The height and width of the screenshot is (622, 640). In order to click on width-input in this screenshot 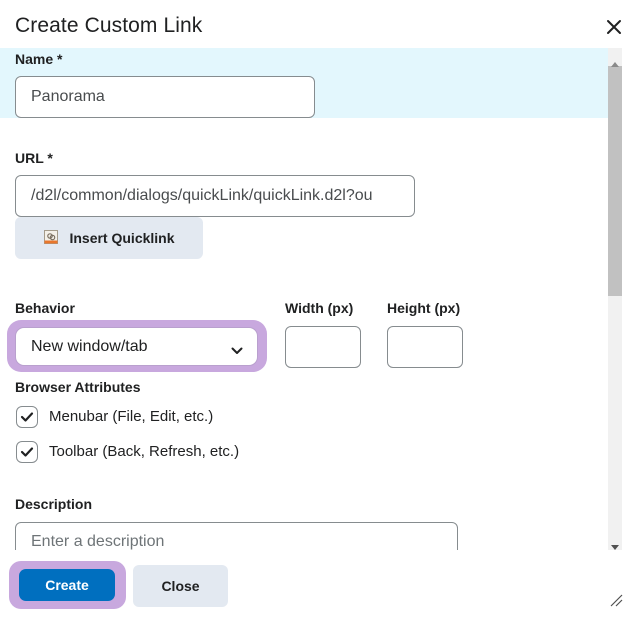, I will do `click(323, 347)`.